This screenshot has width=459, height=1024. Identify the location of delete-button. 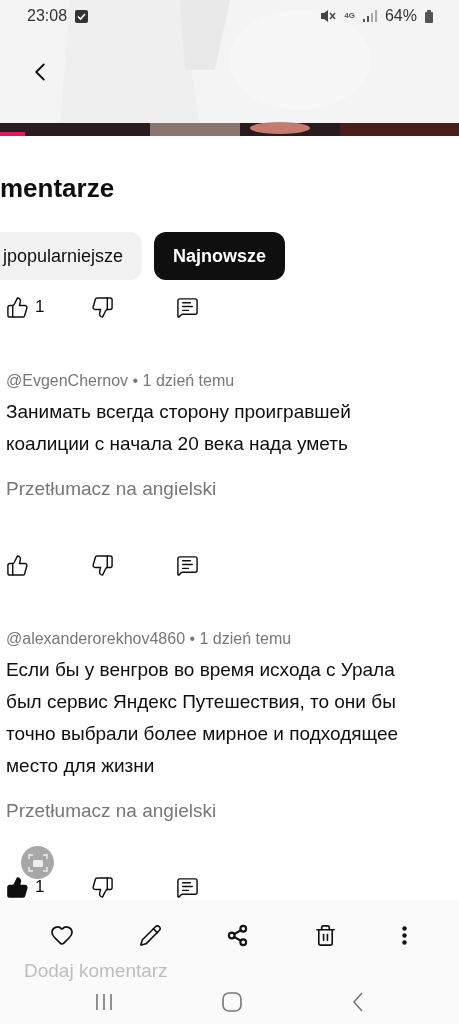
(326, 935).